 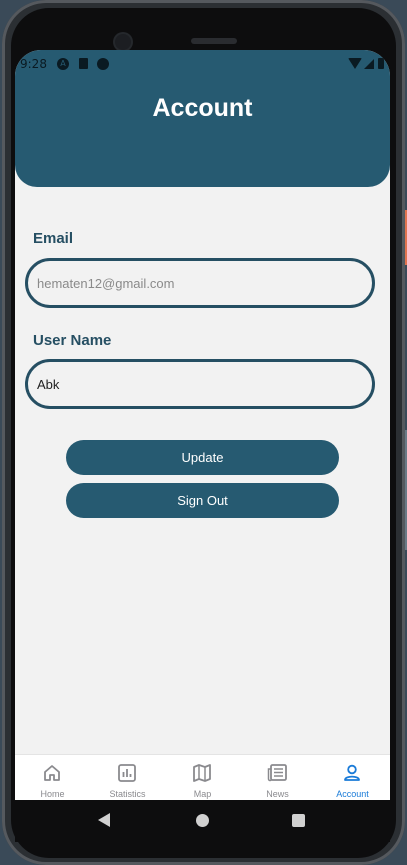 I want to click on username-field: Abk, so click(x=200, y=384).